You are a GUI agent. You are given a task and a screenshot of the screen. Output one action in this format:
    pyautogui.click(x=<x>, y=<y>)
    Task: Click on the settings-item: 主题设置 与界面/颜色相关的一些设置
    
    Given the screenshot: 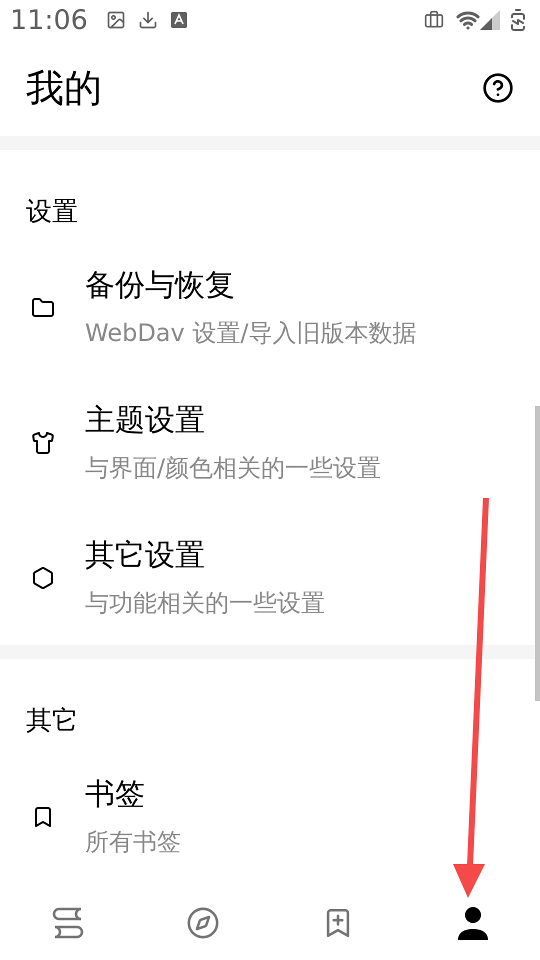 What is the action you would take?
    pyautogui.click(x=193, y=442)
    